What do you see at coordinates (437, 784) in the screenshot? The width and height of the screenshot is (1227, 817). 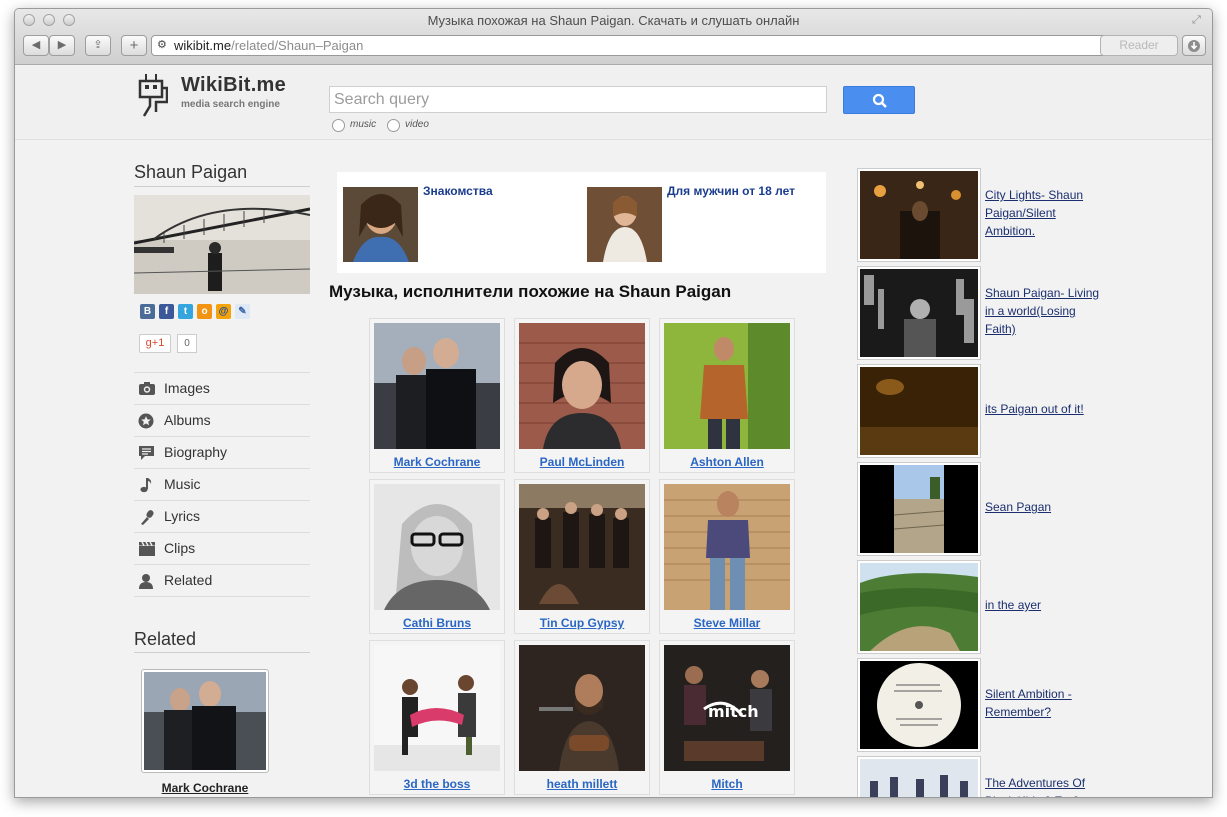 I see `artist-card-name: 3d the boss` at bounding box center [437, 784].